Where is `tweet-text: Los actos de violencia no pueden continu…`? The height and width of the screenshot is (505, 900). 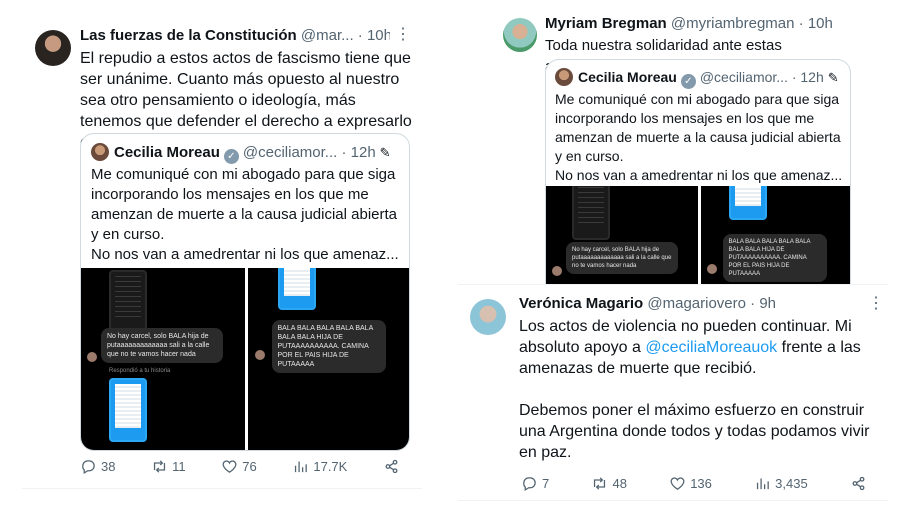 tweet-text: Los actos de violencia no pueden continu… is located at coordinates (699, 389).